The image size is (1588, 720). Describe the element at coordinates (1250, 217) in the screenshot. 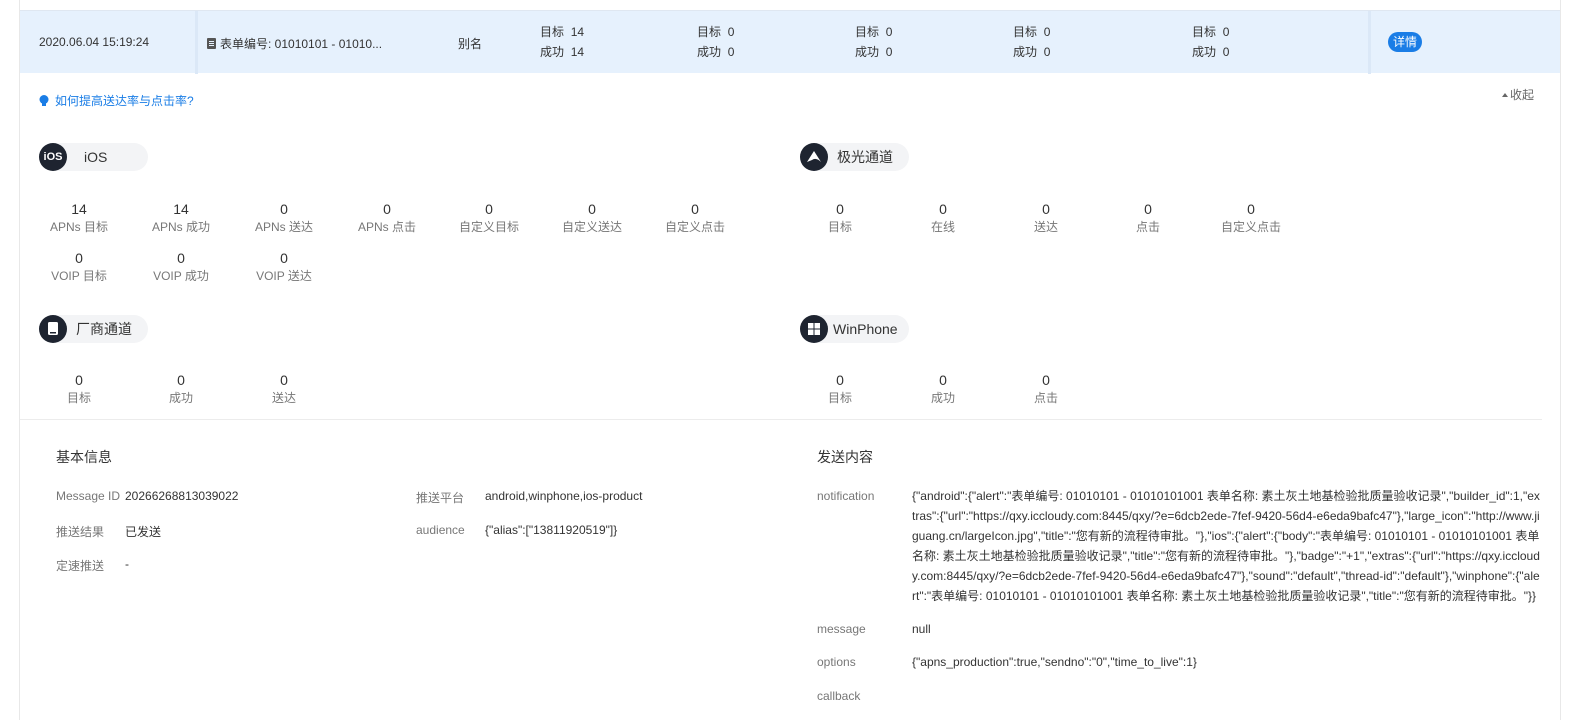

I see `stat-jg-custom-click: 0 自定义点击` at that location.